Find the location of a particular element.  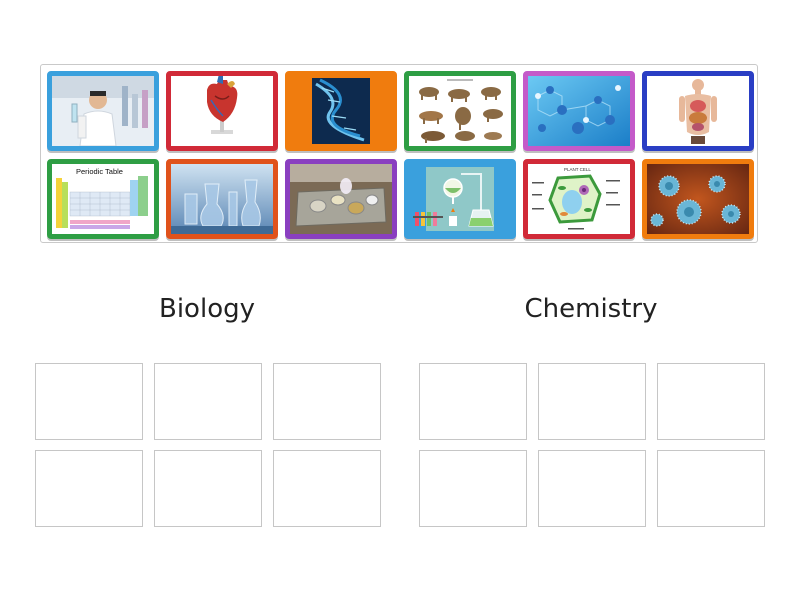

heart-model-picture is located at coordinates (222, 111).